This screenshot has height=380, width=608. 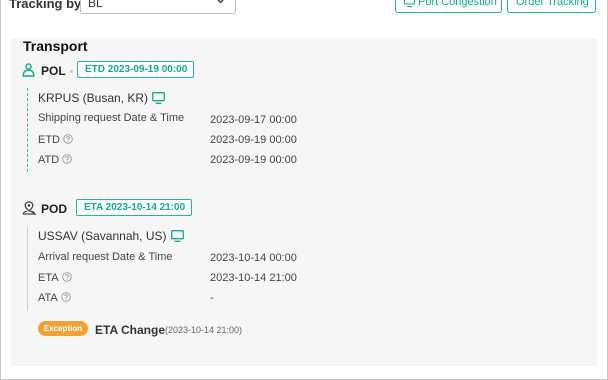 What do you see at coordinates (457, 4) in the screenshot?
I see `port-congestion-label: Port Congestion` at bounding box center [457, 4].